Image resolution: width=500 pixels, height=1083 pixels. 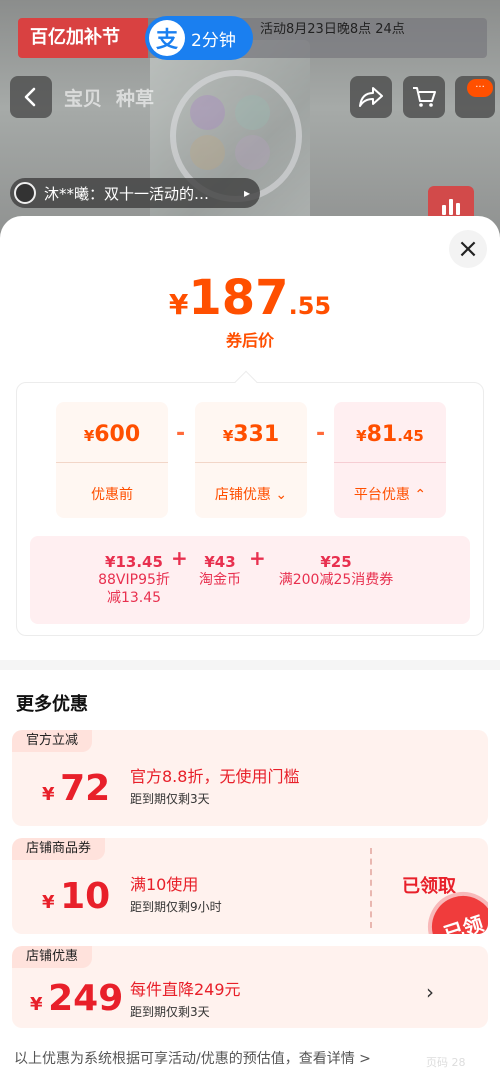 I want to click on coupon-value: 10, so click(x=85, y=896).